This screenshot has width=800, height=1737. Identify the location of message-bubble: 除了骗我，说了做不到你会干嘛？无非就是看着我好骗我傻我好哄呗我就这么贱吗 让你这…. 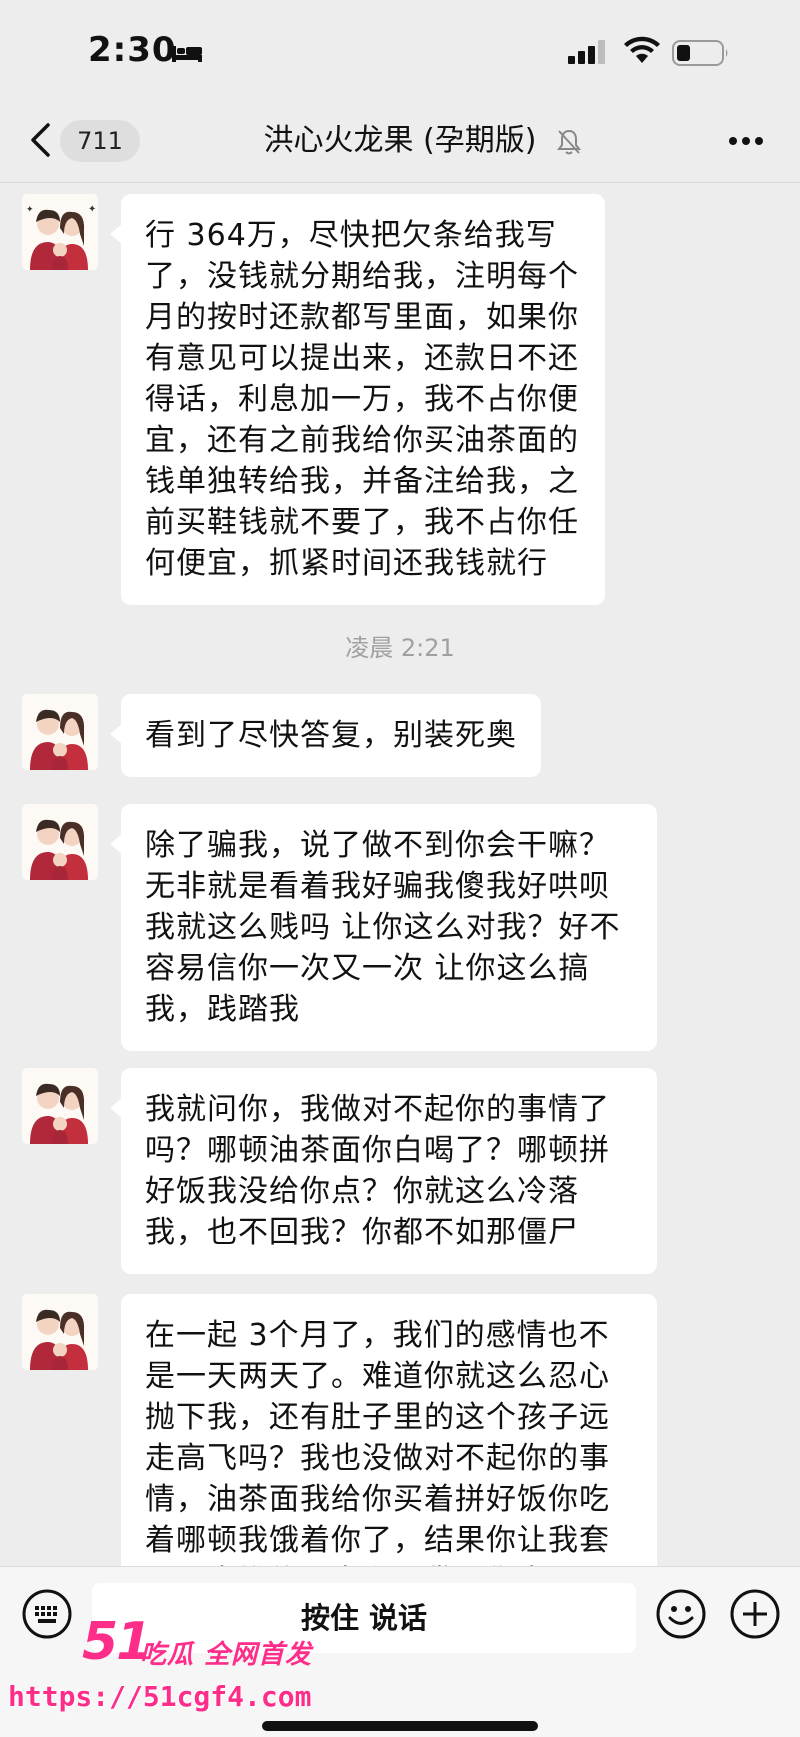
(383, 927).